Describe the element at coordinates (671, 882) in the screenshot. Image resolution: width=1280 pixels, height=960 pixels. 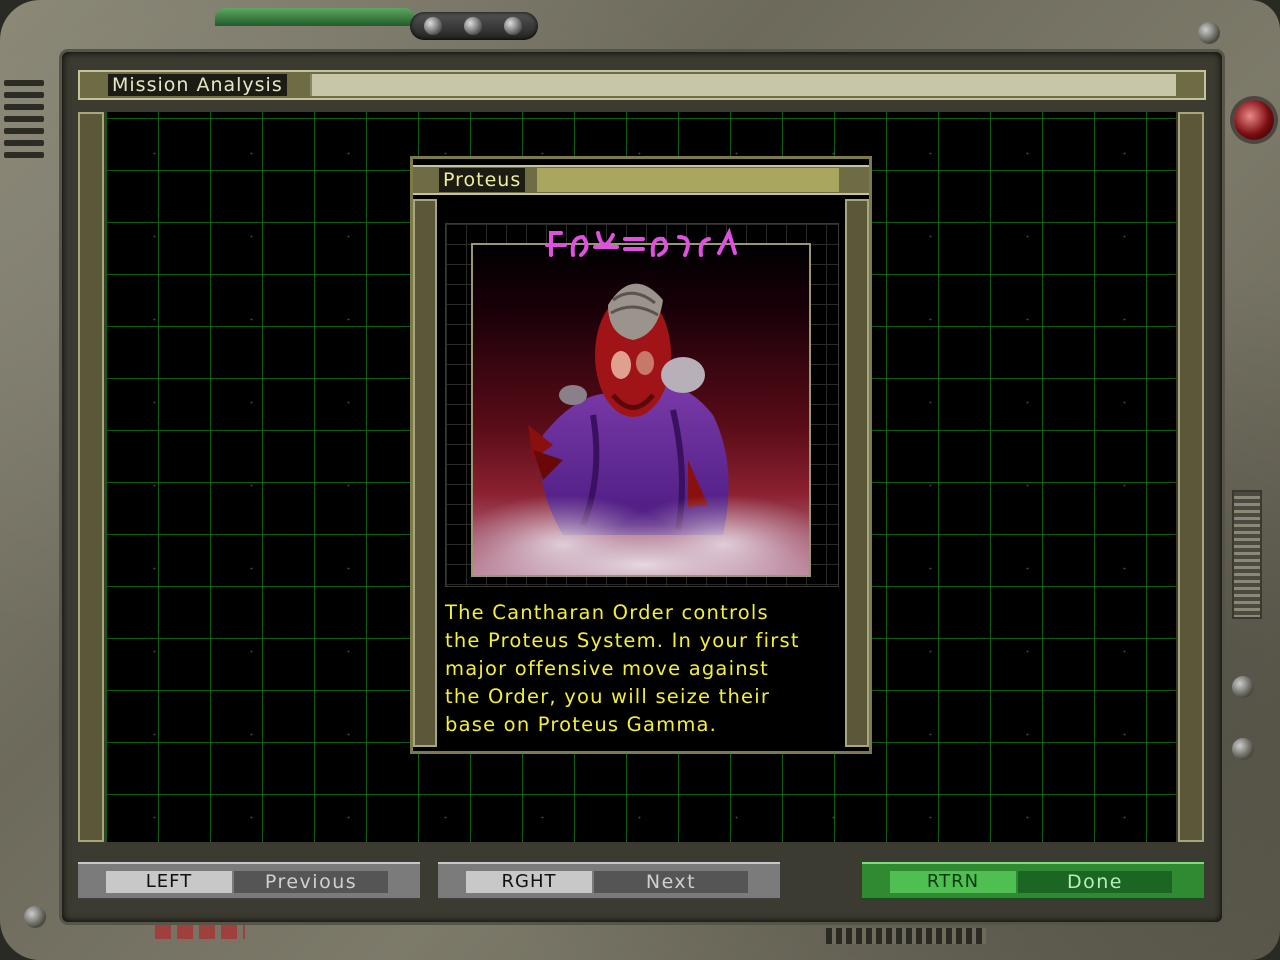
I see `next-label: Next` at that location.